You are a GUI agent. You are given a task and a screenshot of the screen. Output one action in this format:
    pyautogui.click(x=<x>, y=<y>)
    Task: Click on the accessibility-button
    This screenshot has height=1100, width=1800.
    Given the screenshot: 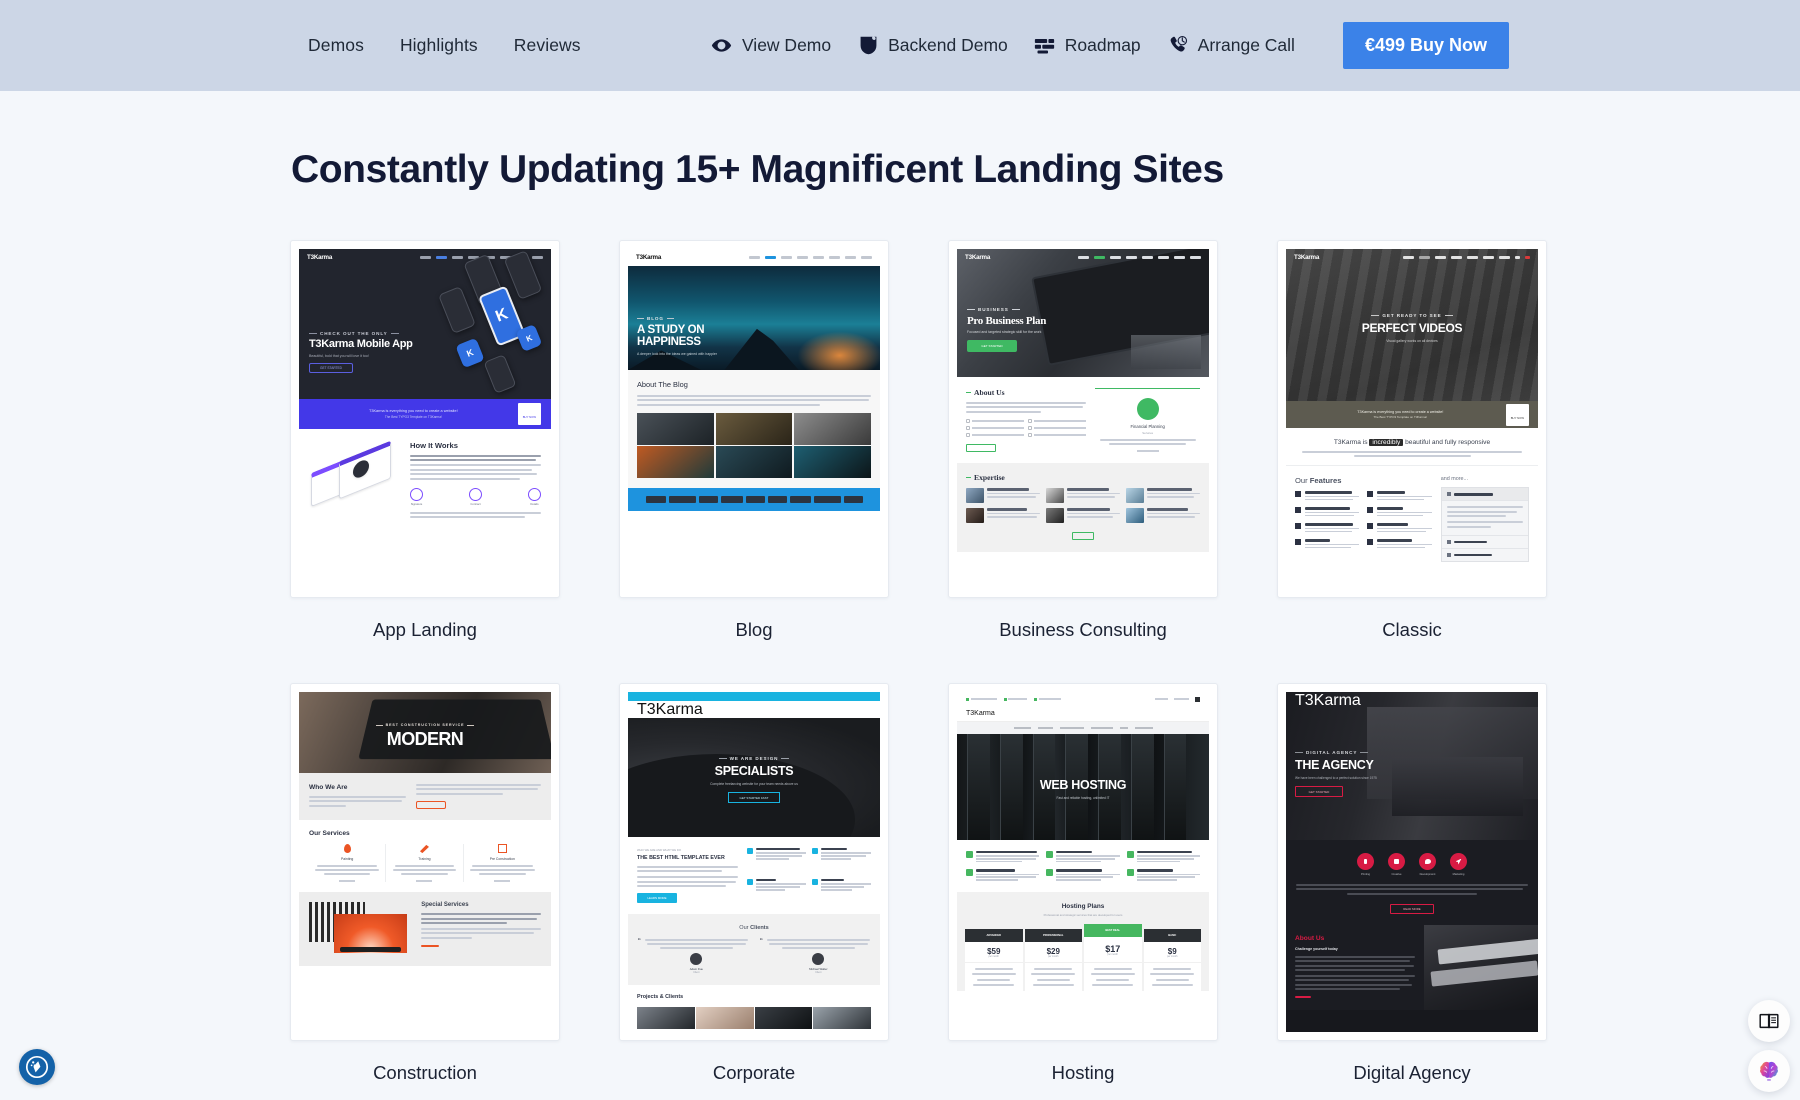 What is the action you would take?
    pyautogui.click(x=37, y=1067)
    